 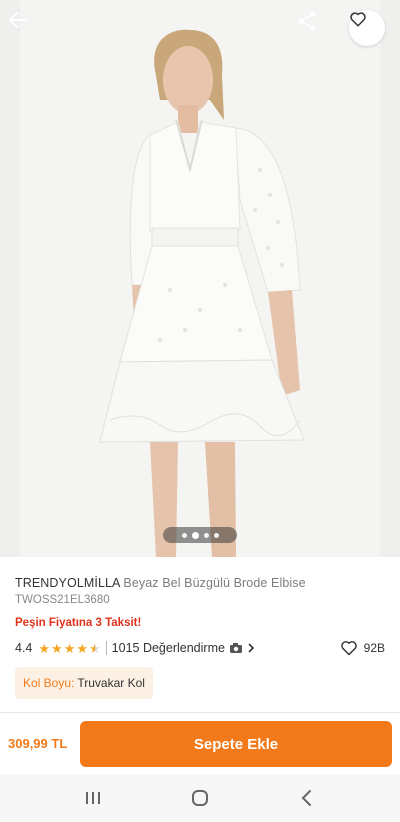 What do you see at coordinates (106, 648) in the screenshot?
I see `divider` at bounding box center [106, 648].